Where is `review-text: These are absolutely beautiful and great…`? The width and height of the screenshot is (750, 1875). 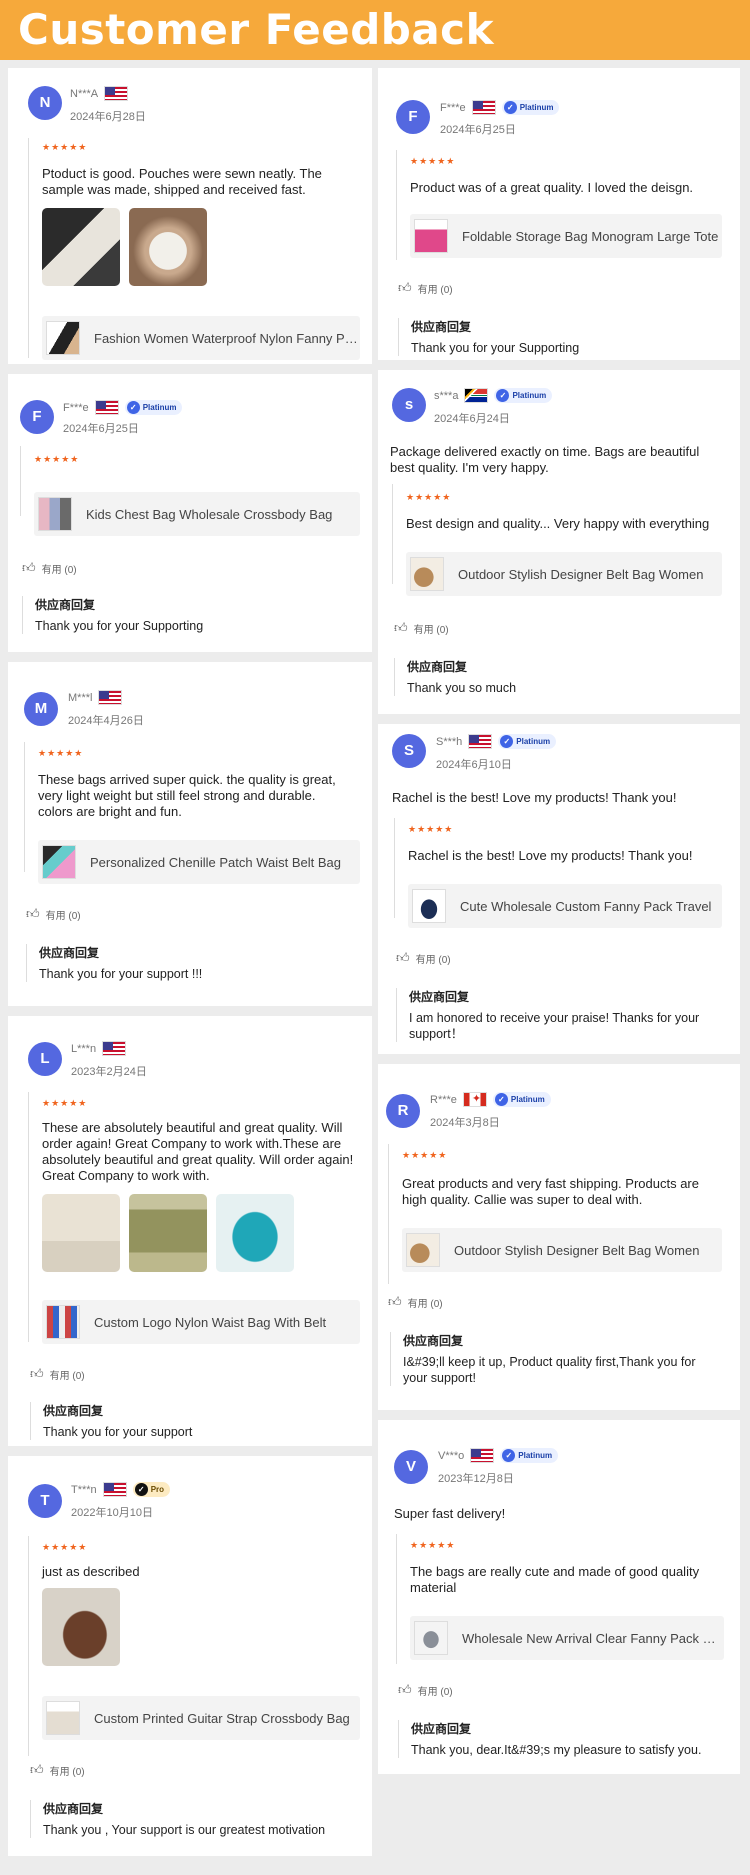 review-text: These are absolutely beautiful and great… is located at coordinates (198, 1151).